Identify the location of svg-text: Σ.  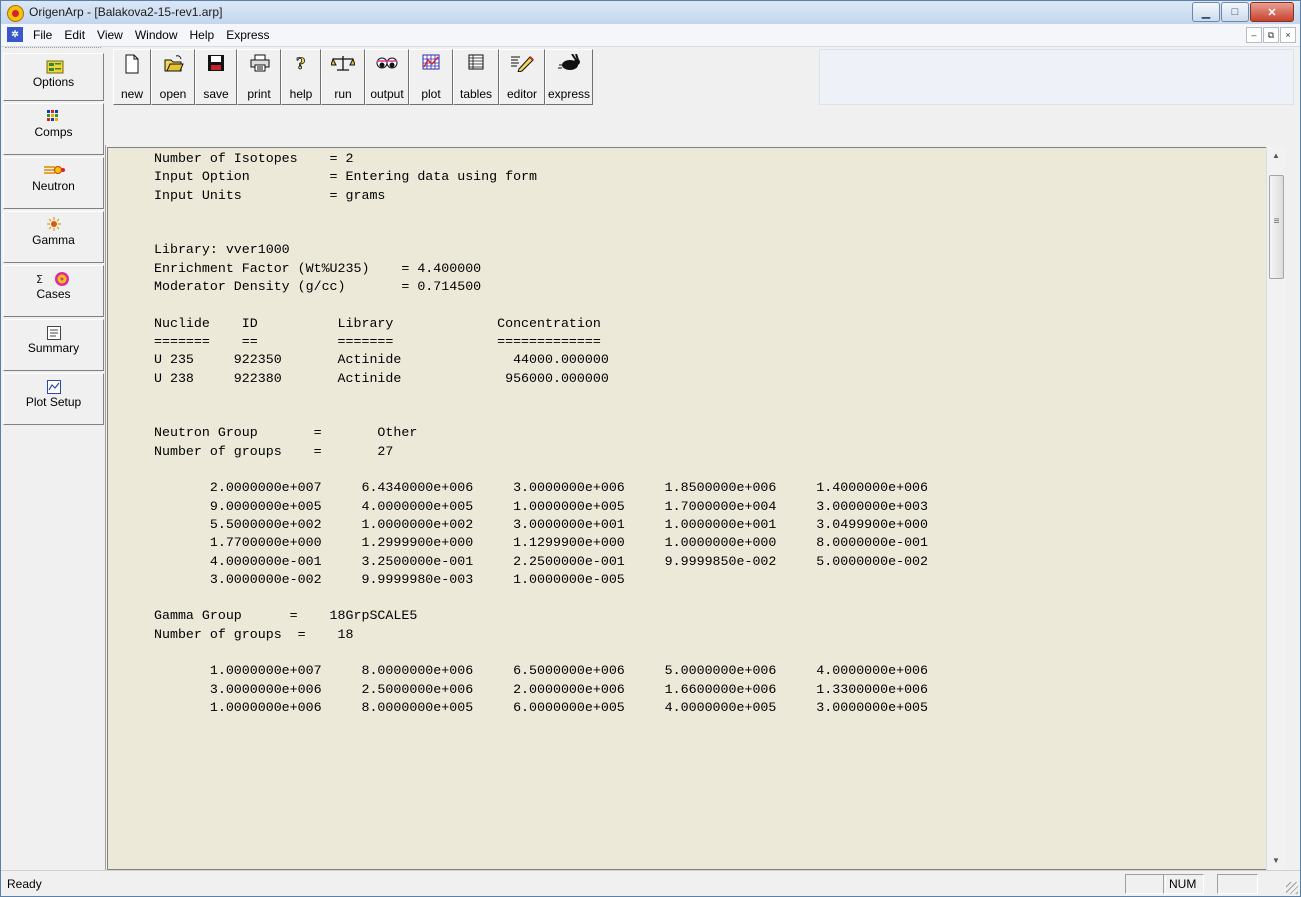
(39, 279).